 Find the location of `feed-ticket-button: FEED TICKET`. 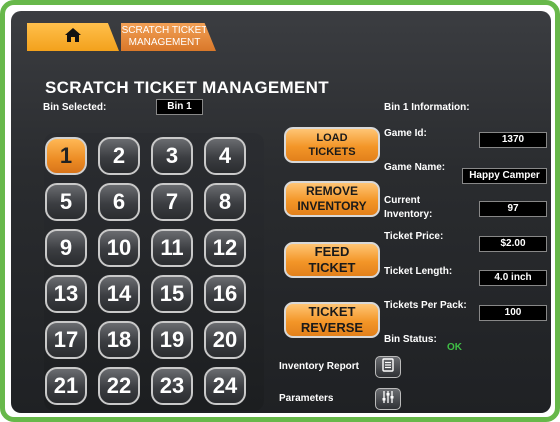

feed-ticket-button: FEED TICKET is located at coordinates (332, 260).